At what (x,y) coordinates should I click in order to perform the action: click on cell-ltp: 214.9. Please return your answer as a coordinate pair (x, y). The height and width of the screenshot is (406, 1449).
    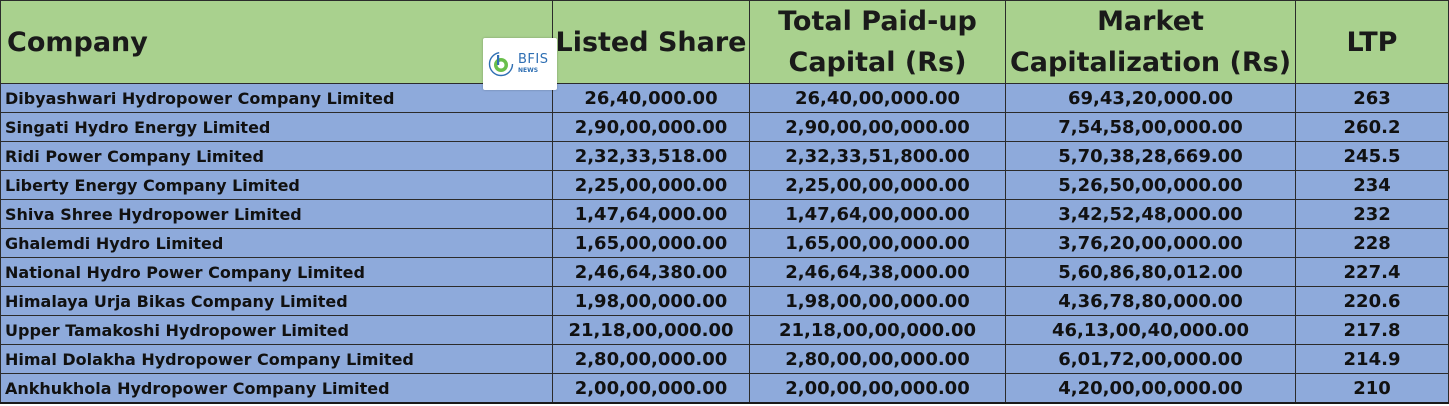
    Looking at the image, I should click on (1372, 359).